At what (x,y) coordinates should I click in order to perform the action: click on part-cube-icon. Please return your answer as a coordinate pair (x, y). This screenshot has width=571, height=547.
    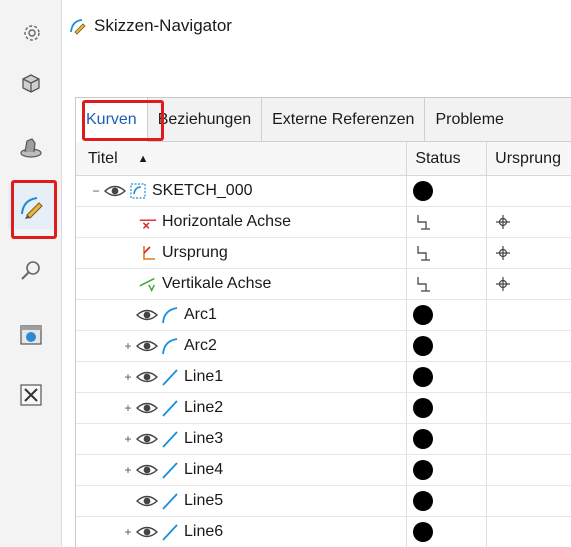
    Looking at the image, I should click on (31, 83).